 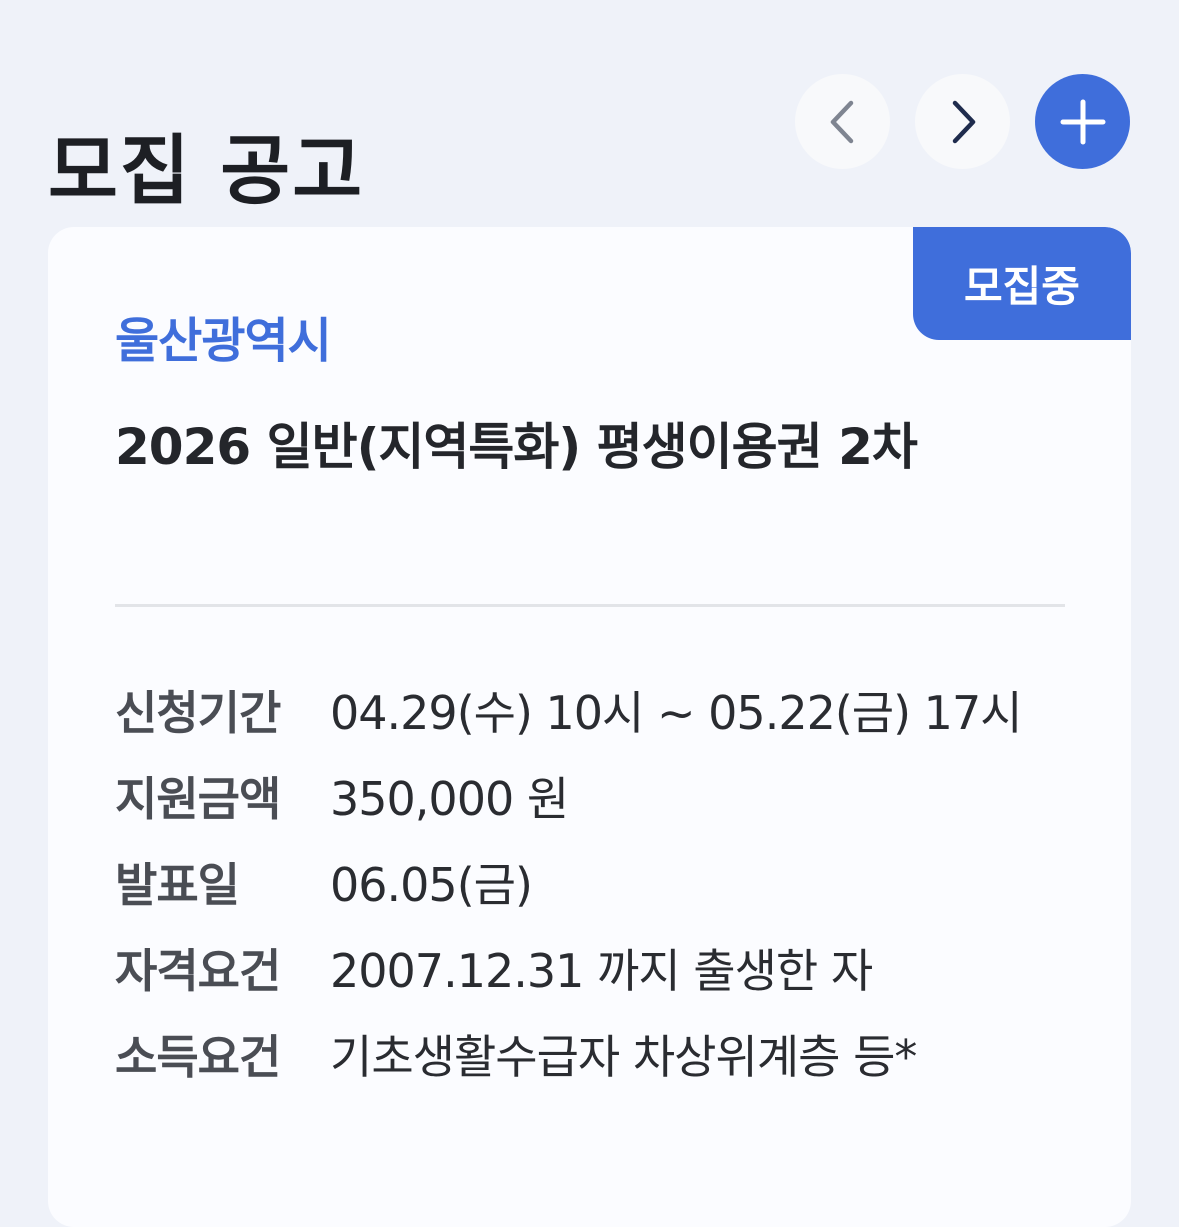 I want to click on divider, so click(x=590, y=605).